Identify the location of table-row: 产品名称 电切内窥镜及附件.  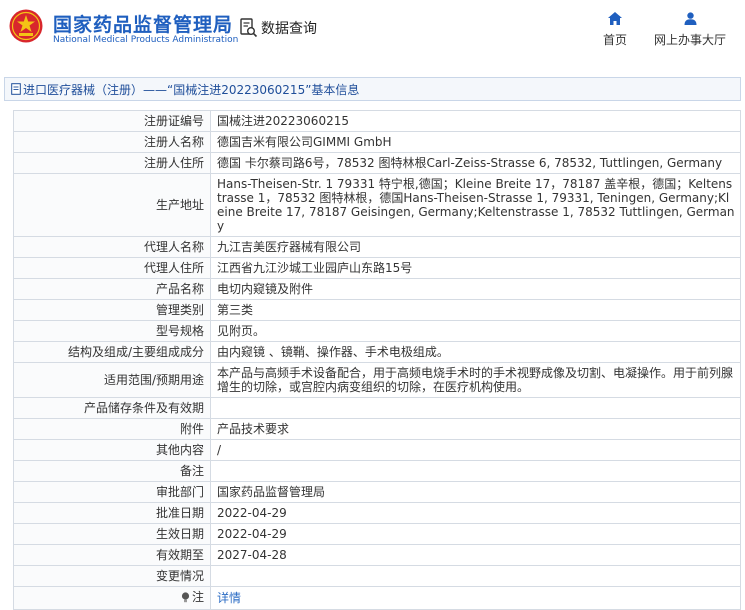
(377, 289).